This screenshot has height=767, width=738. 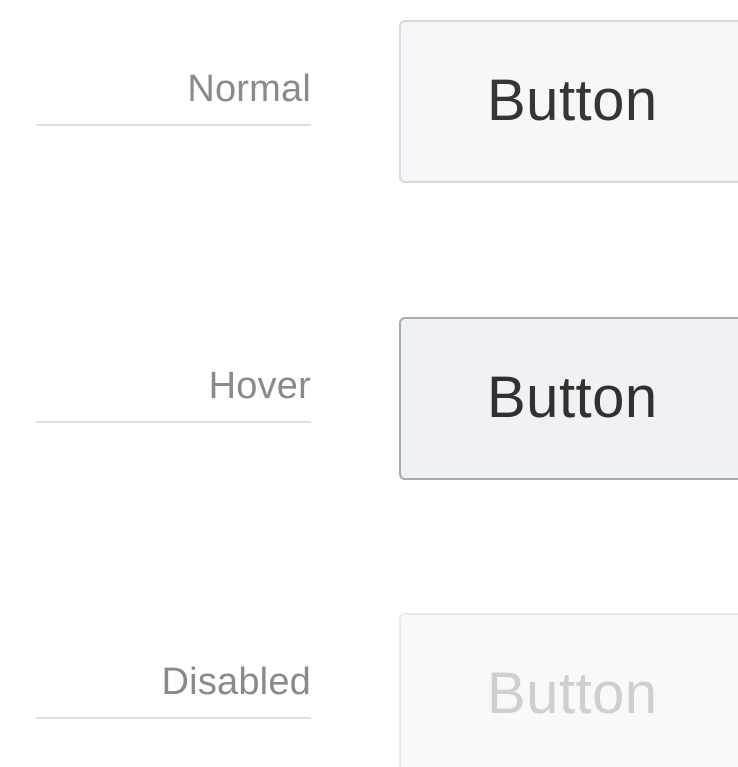 I want to click on hover-button: Button, so click(x=568, y=398).